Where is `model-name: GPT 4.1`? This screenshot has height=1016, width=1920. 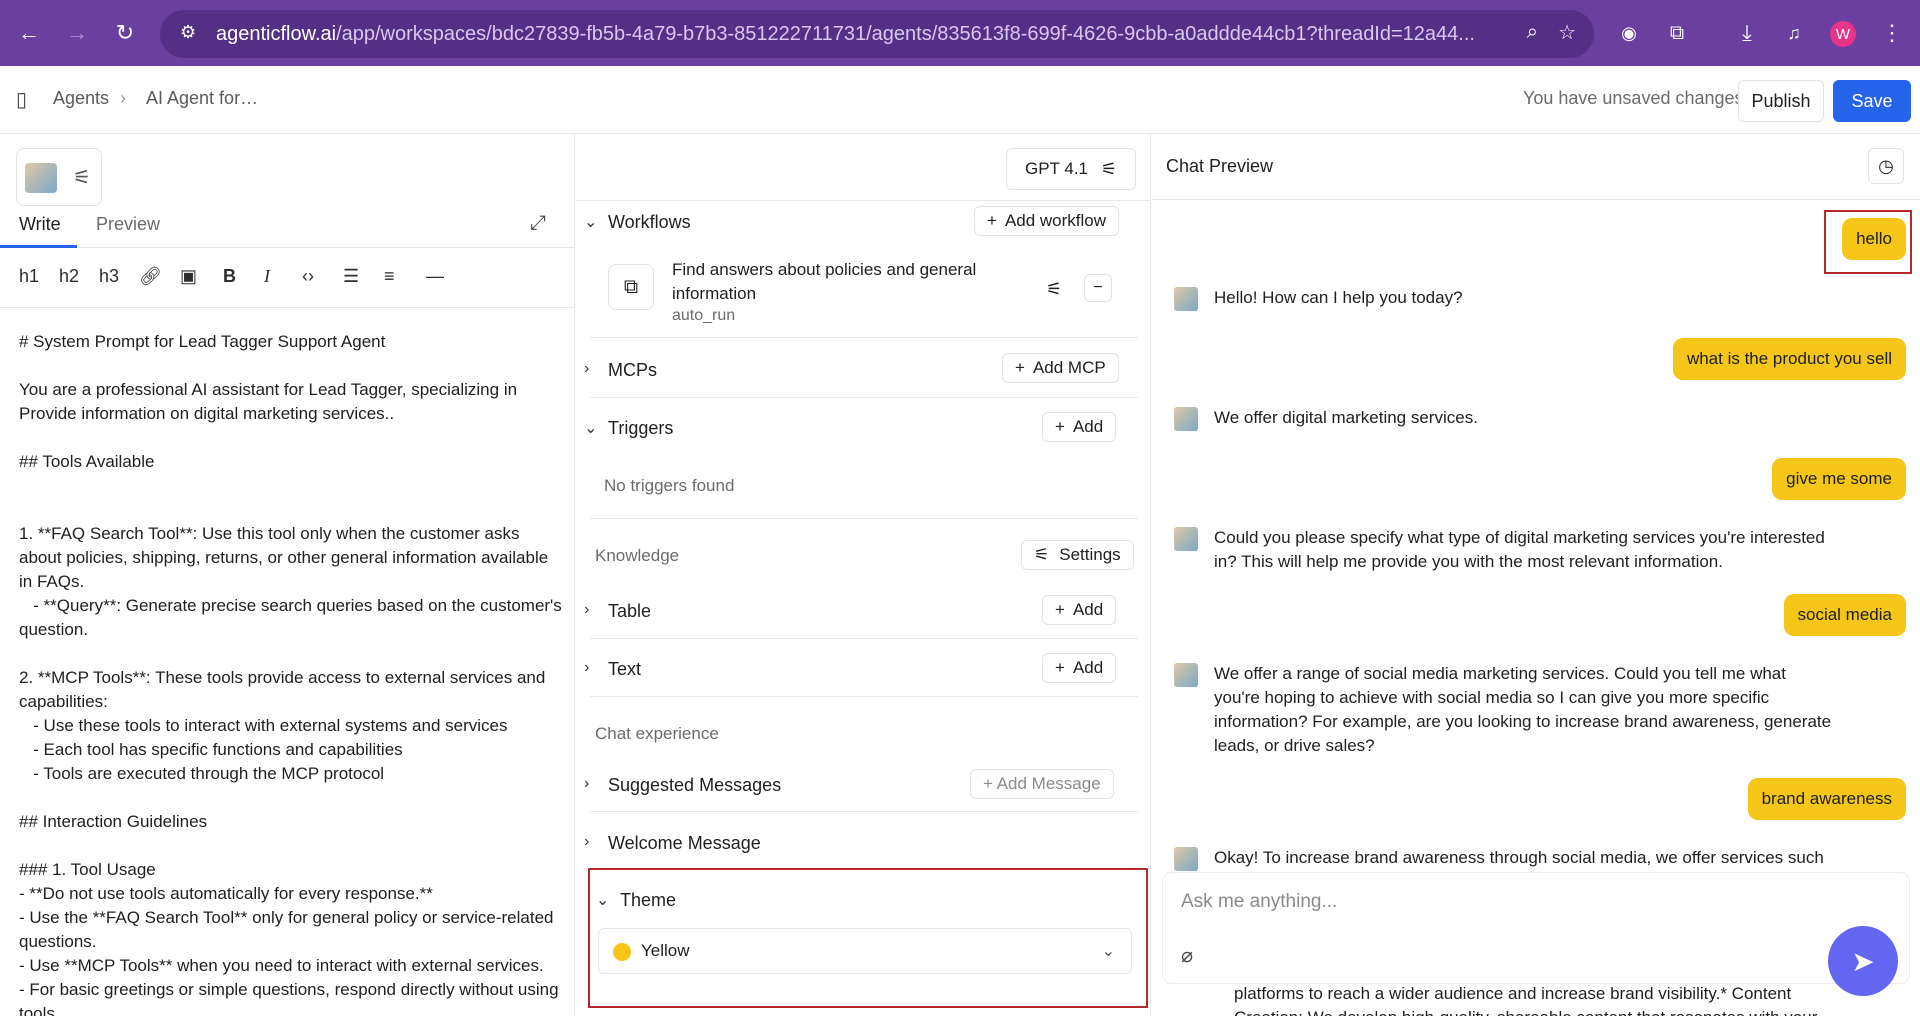 model-name: GPT 4.1 is located at coordinates (1056, 168).